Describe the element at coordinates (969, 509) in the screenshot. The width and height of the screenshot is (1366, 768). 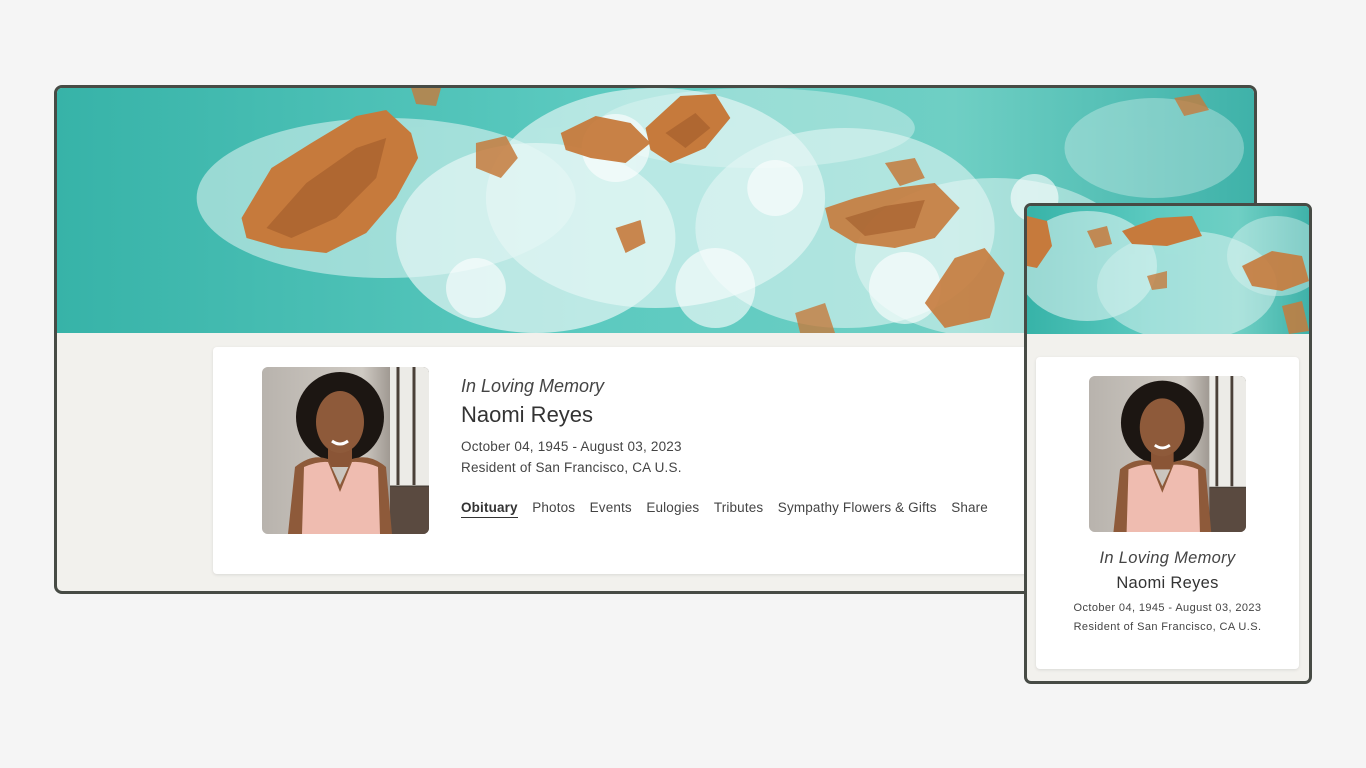
I see `tab-share: Share` at that location.